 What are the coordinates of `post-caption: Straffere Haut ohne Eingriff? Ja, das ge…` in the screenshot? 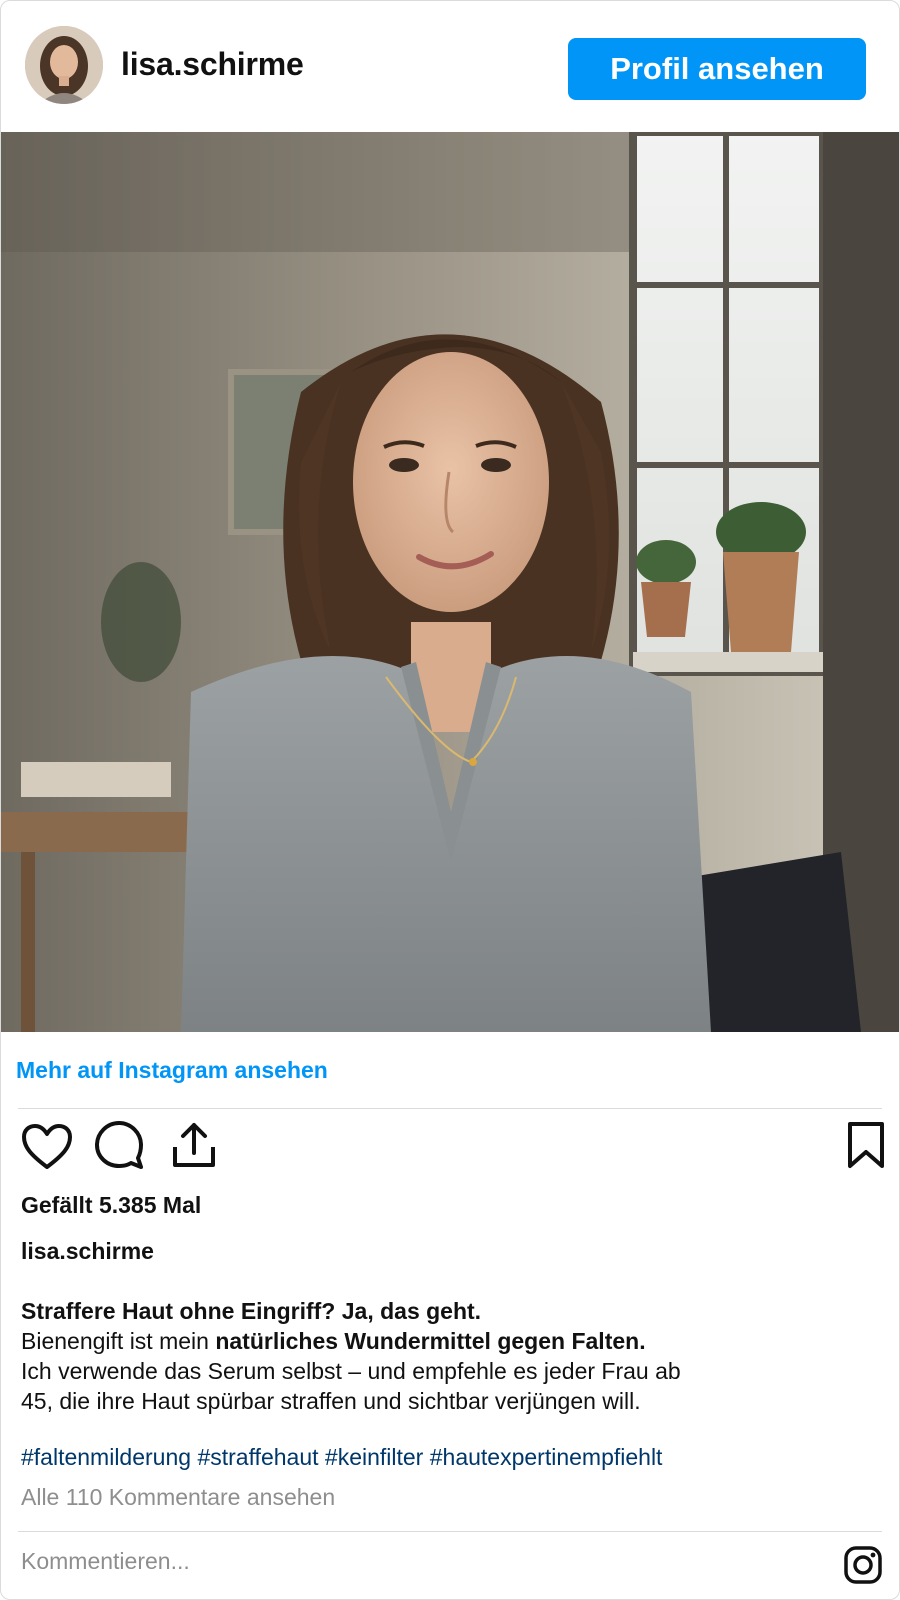 It's located at (441, 1356).